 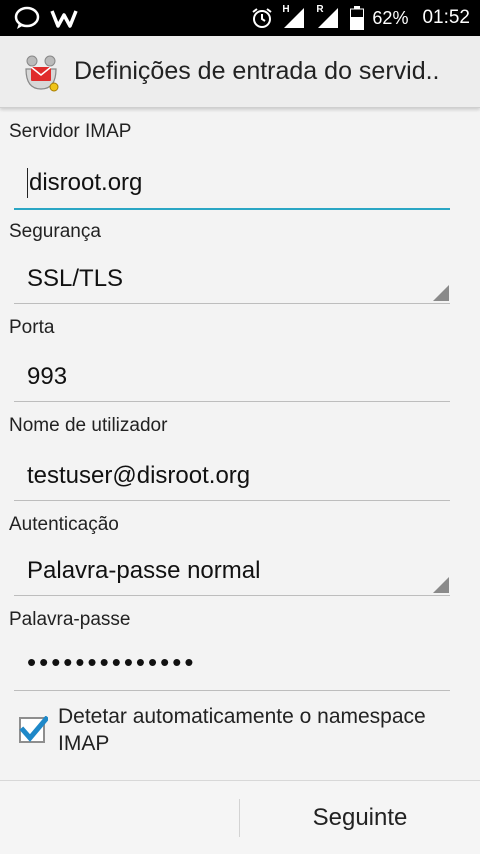 I want to click on chat-icon, so click(x=27, y=17).